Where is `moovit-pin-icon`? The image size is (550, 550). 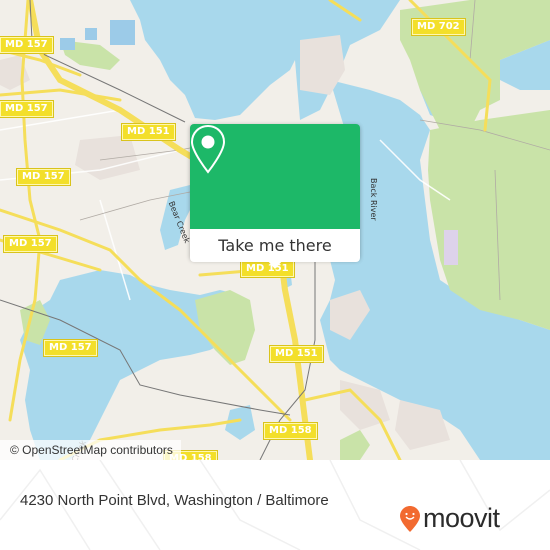
moovit-pin-icon is located at coordinates (410, 518).